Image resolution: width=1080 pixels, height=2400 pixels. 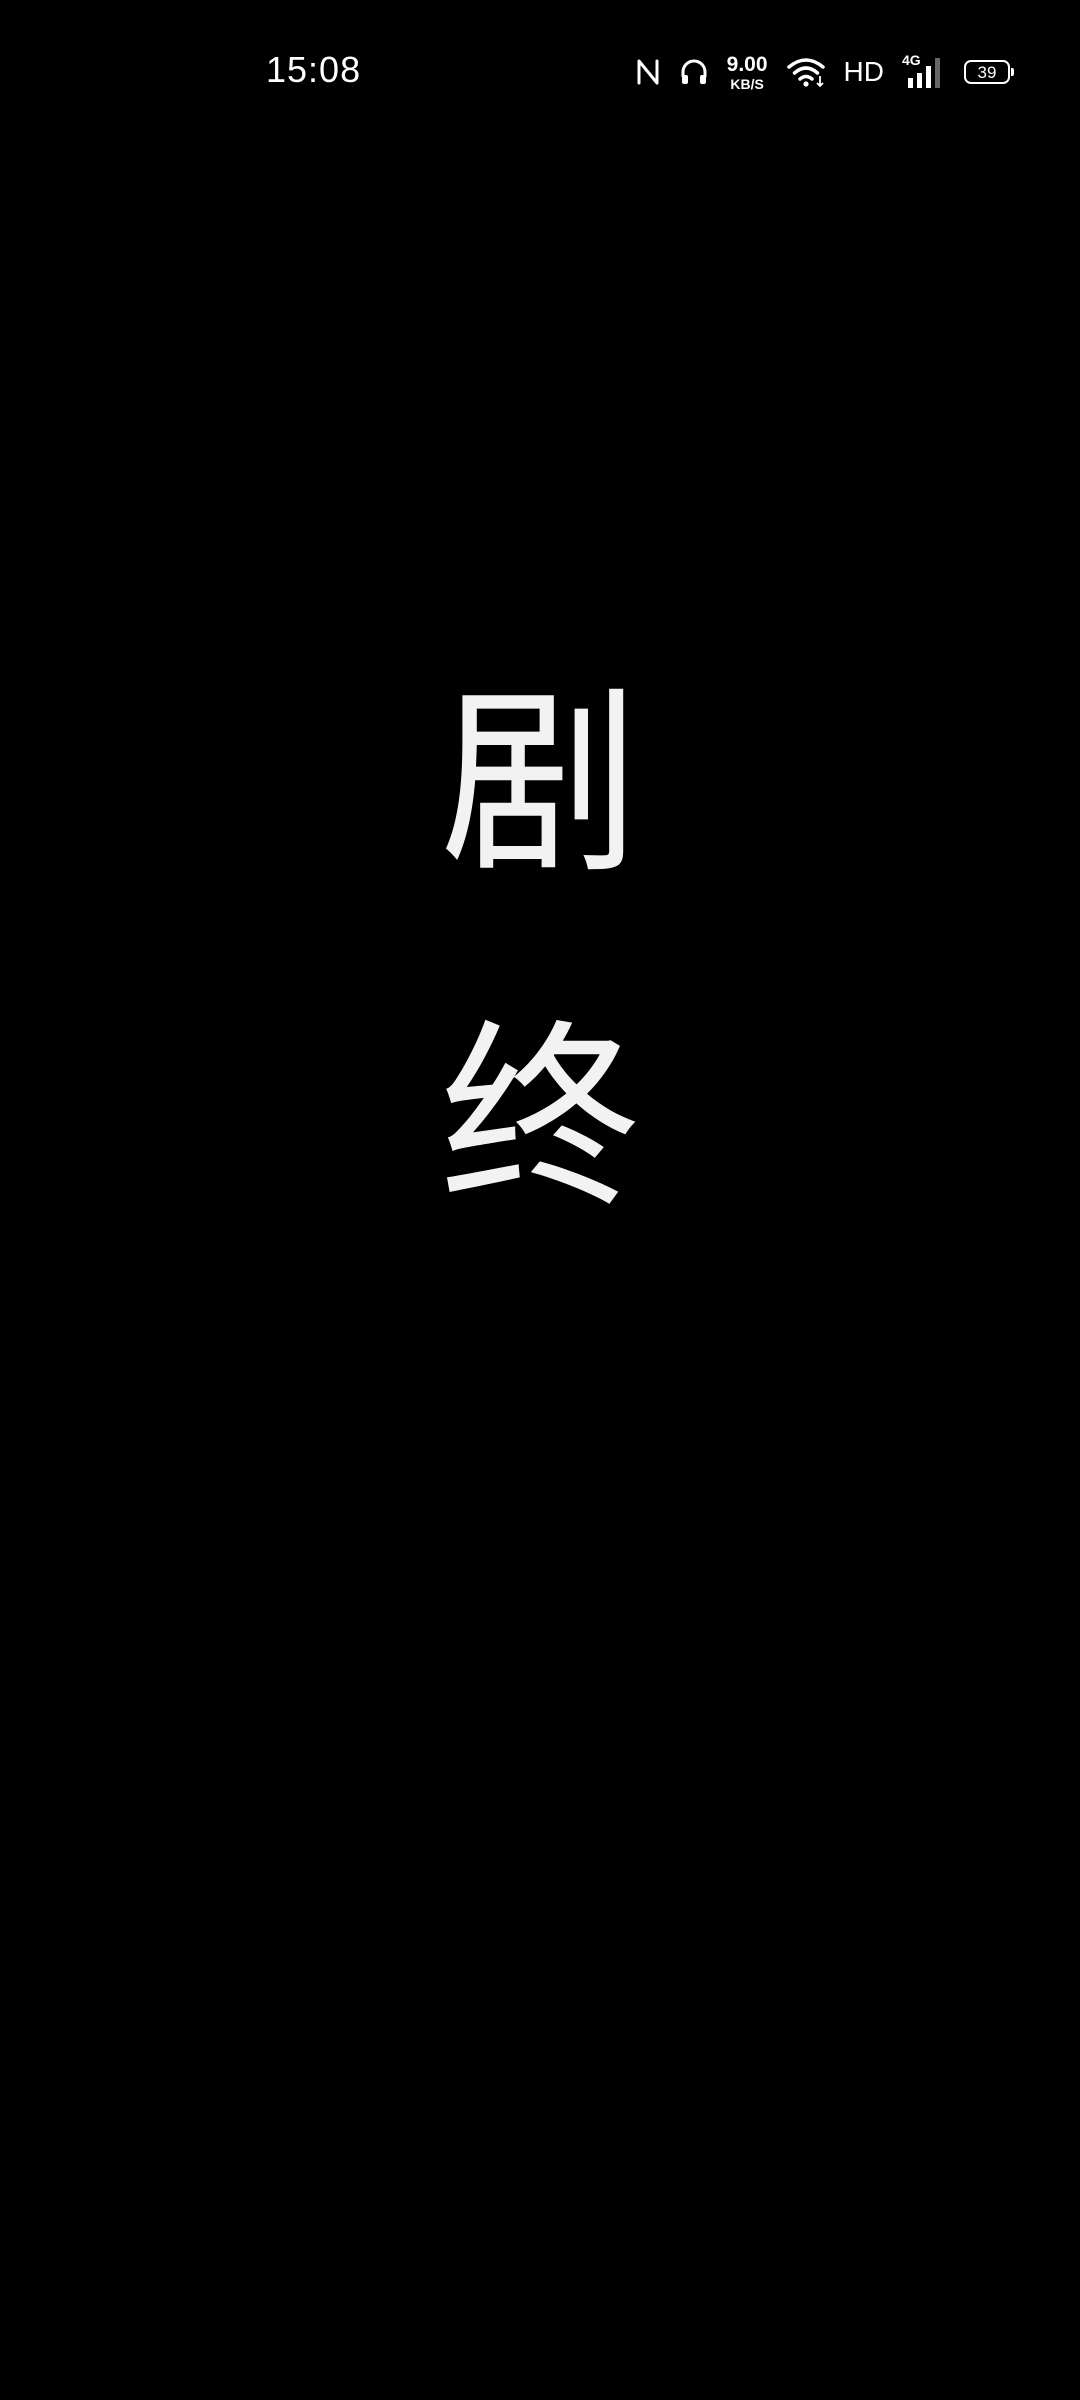 What do you see at coordinates (314, 69) in the screenshot?
I see `status-time: 15:08` at bounding box center [314, 69].